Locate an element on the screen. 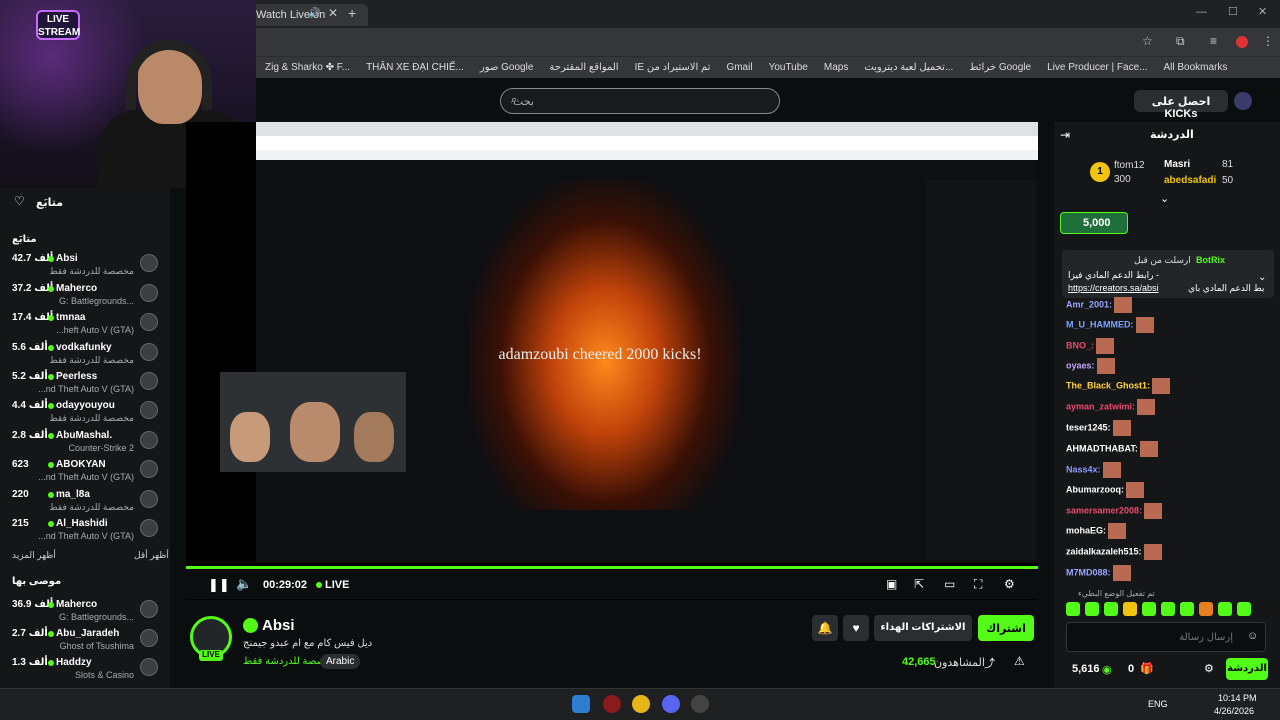 Image resolution: width=1280 pixels, height=720 pixels. share-icon: ⤴ is located at coordinates (989, 663).